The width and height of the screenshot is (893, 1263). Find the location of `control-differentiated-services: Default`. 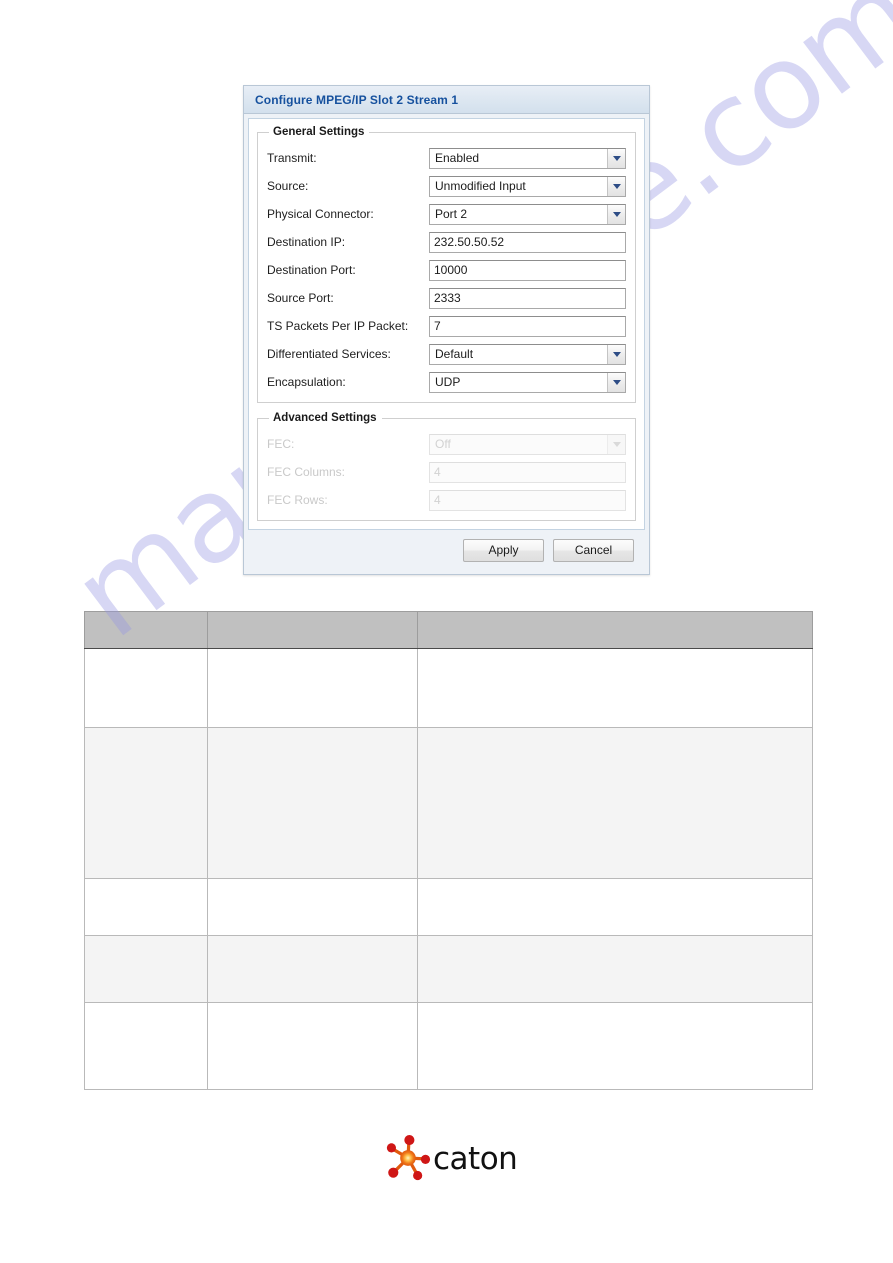

control-differentiated-services: Default is located at coordinates (527, 354).